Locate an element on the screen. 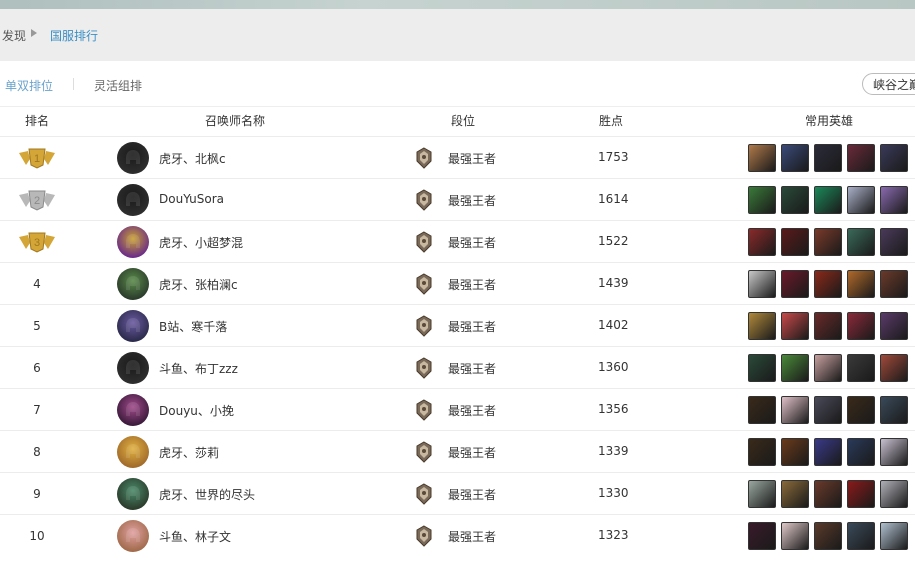 Image resolution: width=915 pixels, height=563 pixels. table-row: 9 虎牙、世界的尽头 最强王者 1330 is located at coordinates (457, 493).